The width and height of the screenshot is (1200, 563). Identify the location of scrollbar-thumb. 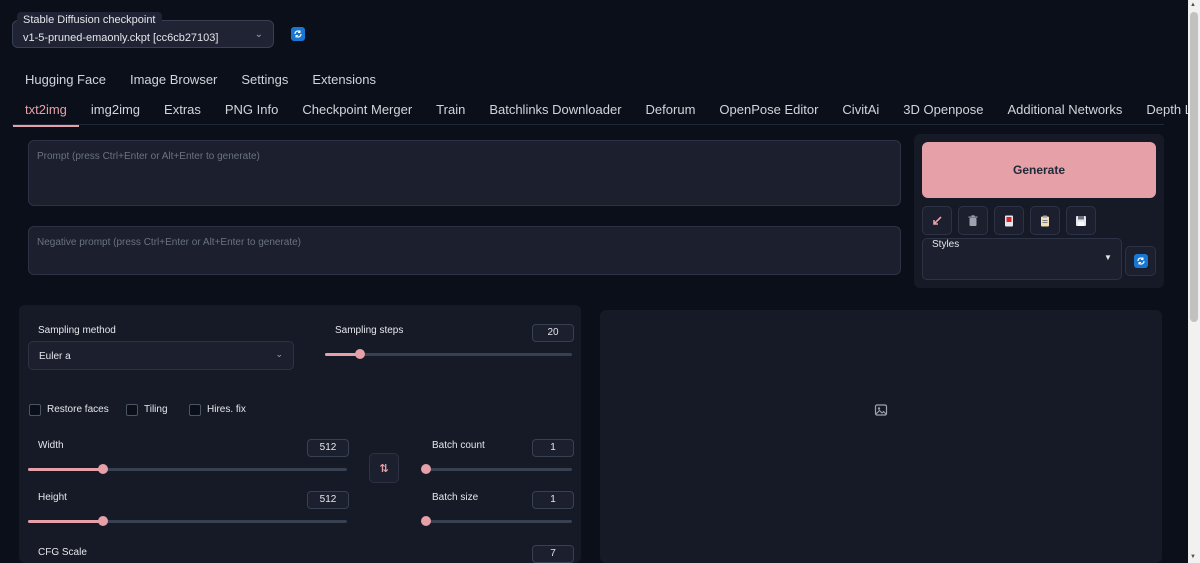
(1194, 167).